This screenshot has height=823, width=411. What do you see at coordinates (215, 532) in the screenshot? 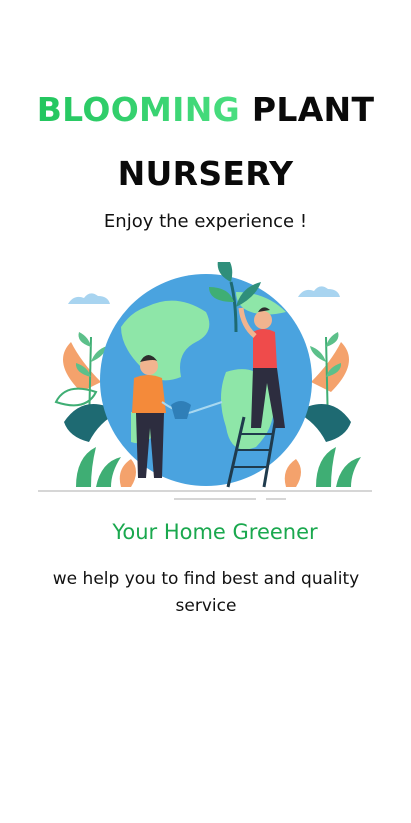
I see `tagline: Your Home Greener` at bounding box center [215, 532].